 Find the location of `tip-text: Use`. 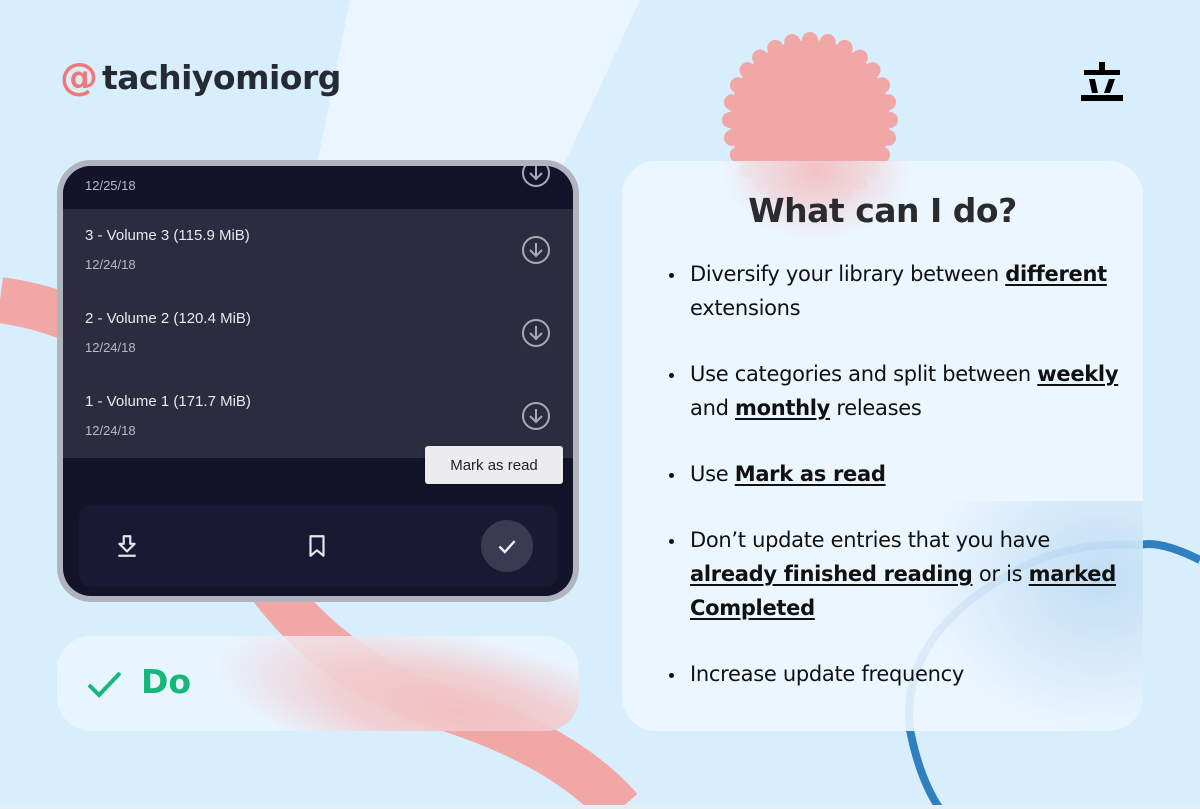

tip-text: Use is located at coordinates (712, 474).